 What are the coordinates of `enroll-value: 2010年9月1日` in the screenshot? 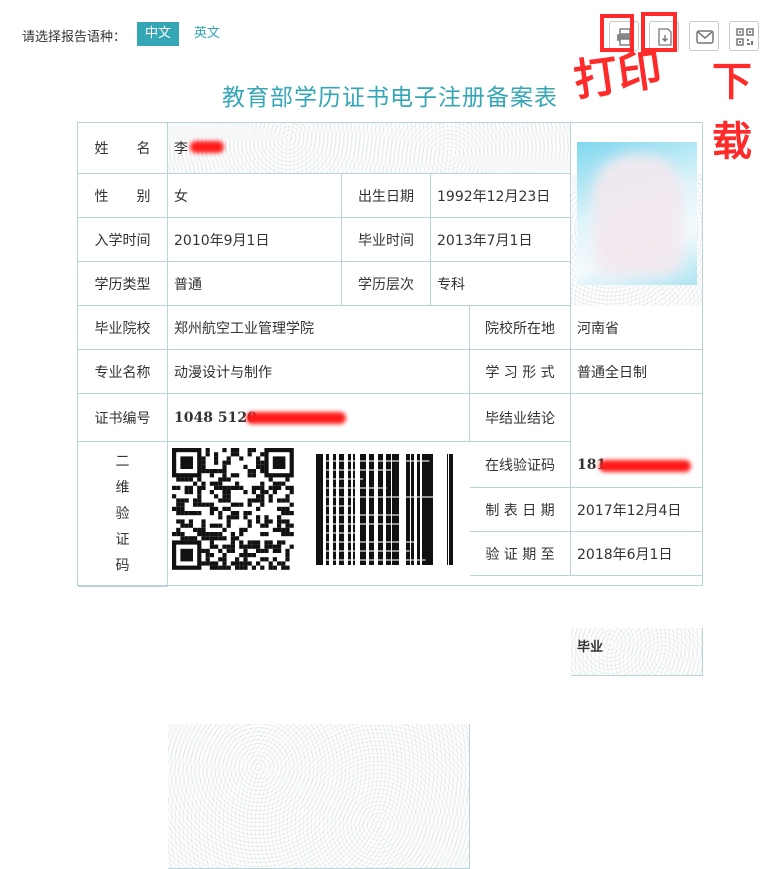 It's located at (255, 240).